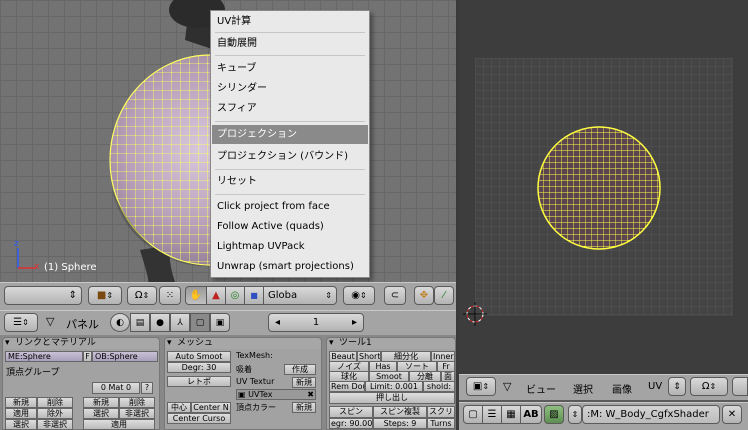  Describe the element at coordinates (101, 402) in the screenshot. I see `material-new-button: 新規` at that location.